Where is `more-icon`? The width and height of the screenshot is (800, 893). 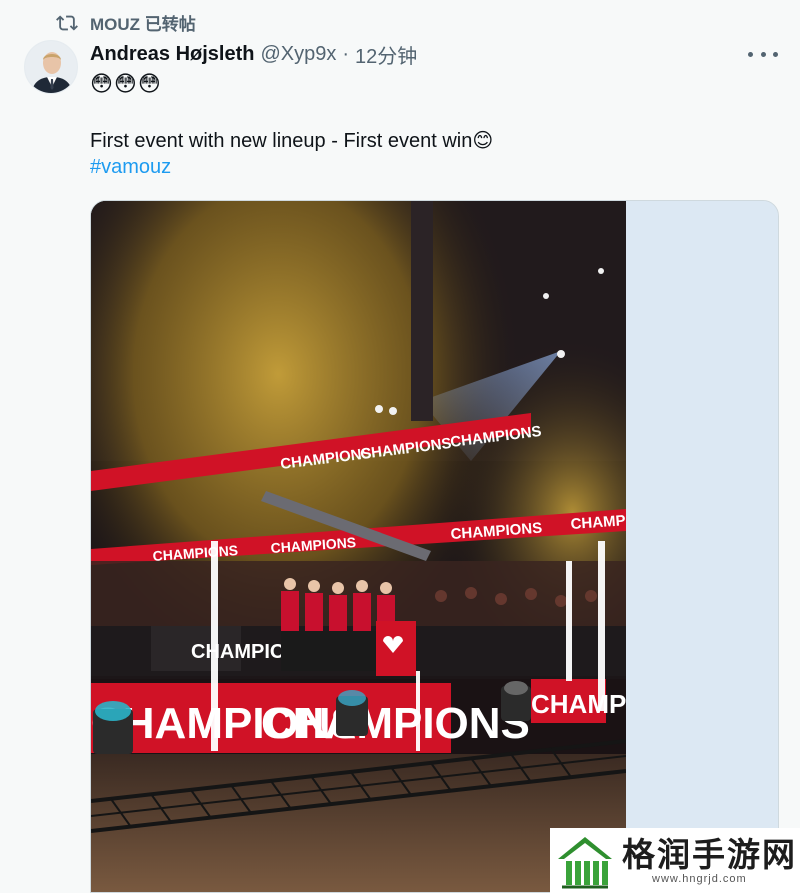
more-icon is located at coordinates (763, 54).